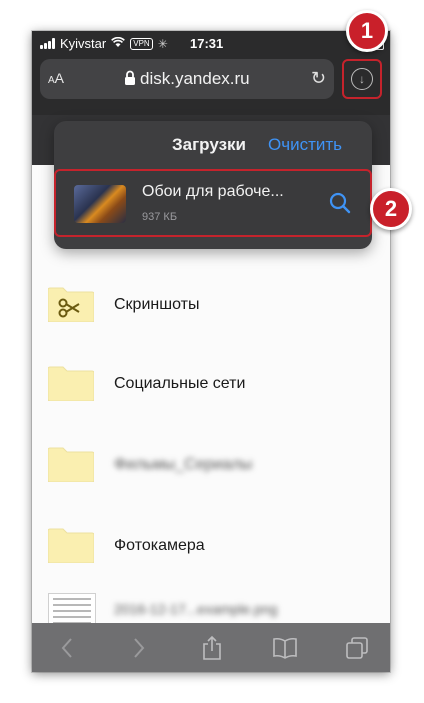  What do you see at coordinates (157, 304) in the screenshot?
I see `file-name: Скриншоты` at bounding box center [157, 304].